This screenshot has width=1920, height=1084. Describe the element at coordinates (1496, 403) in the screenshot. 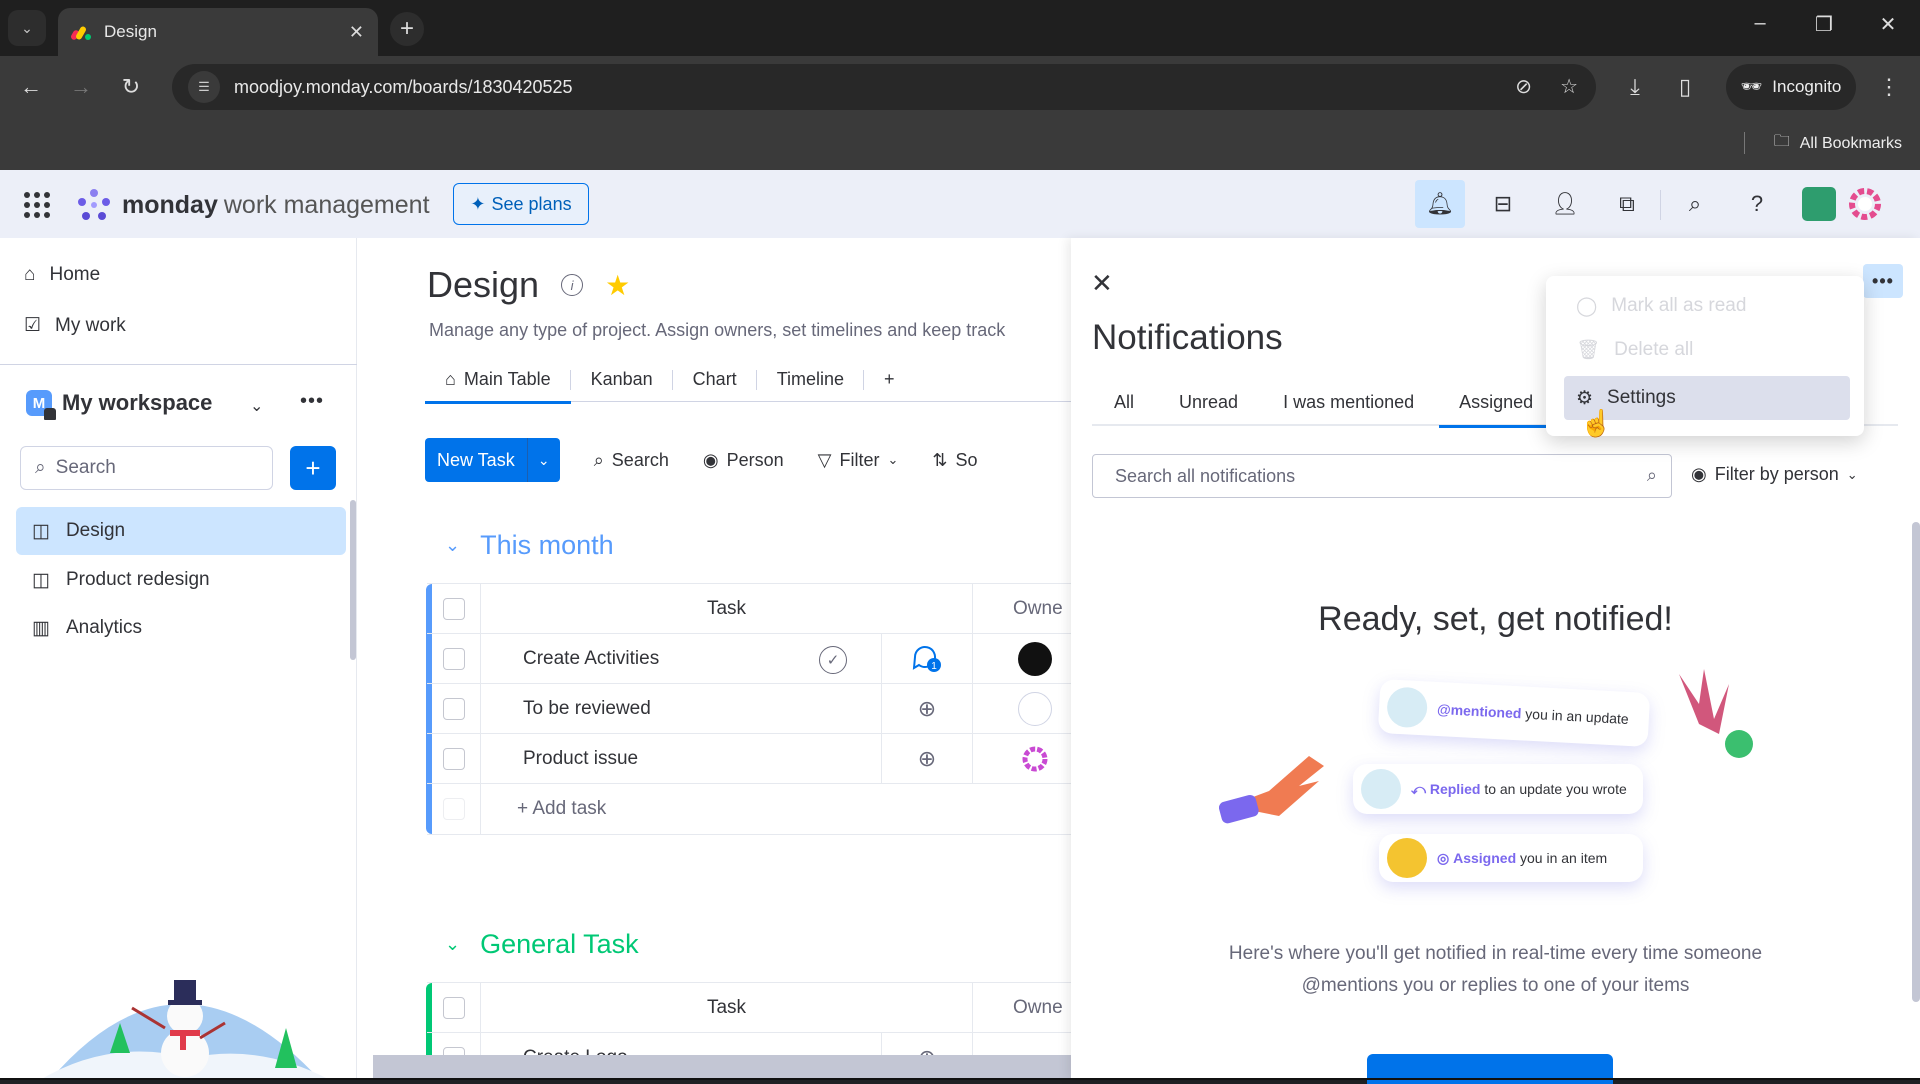

I see `tab-assigned: Assigned` at that location.